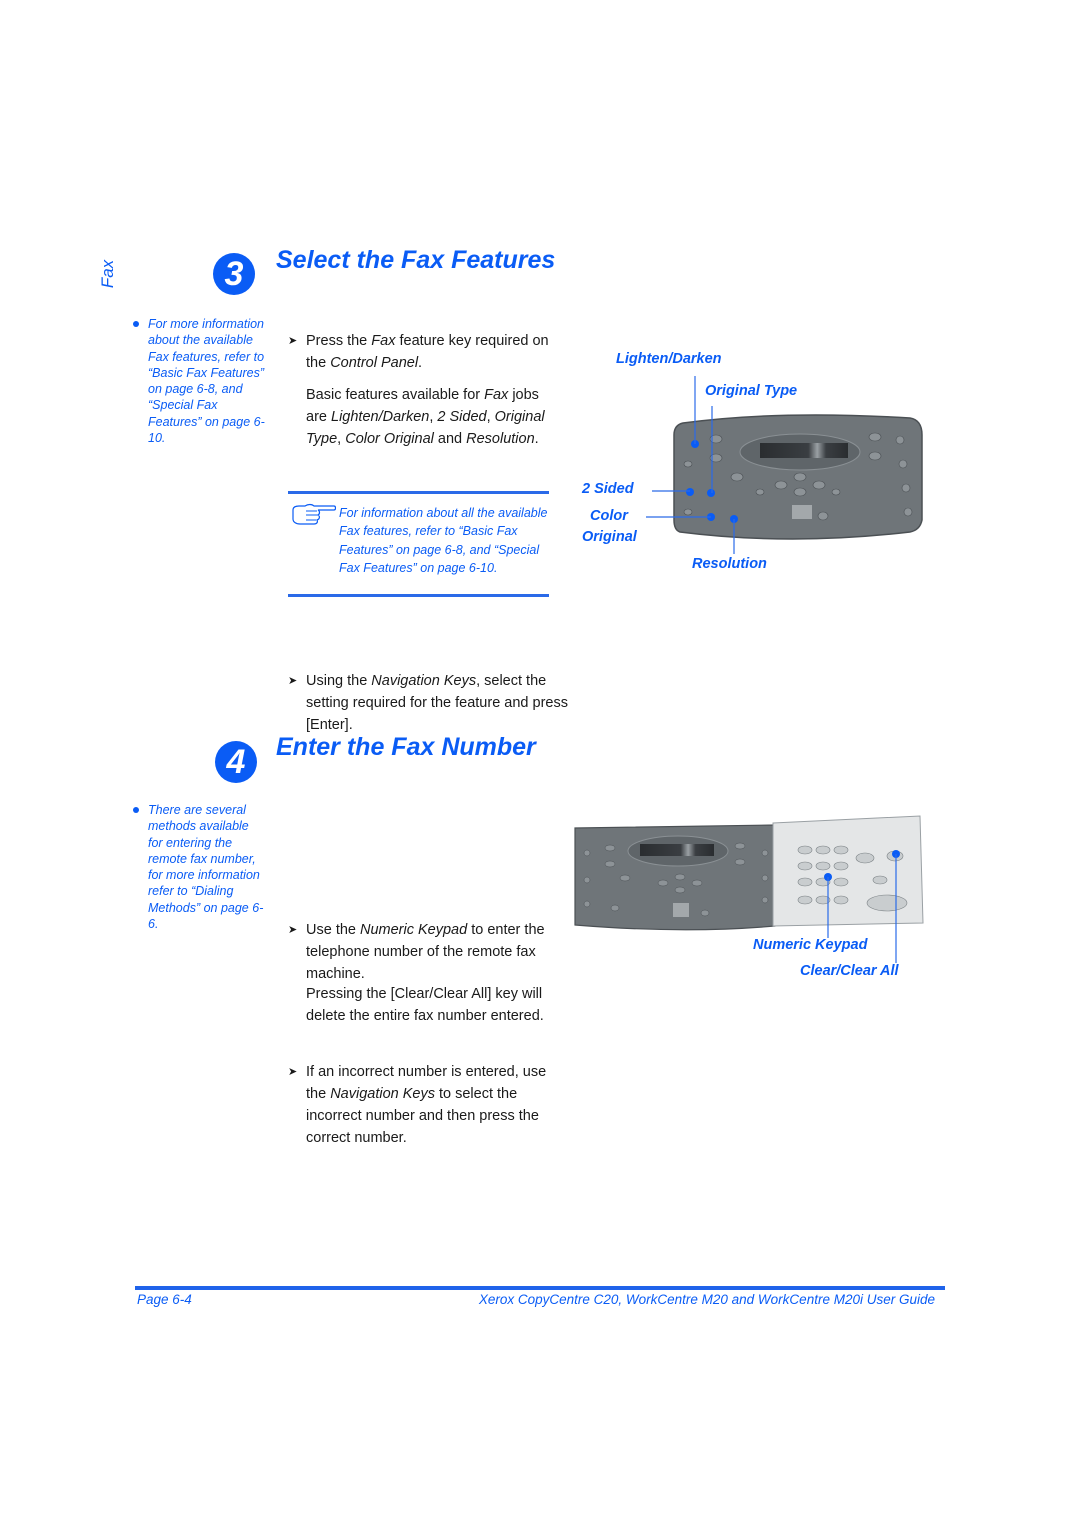 The image size is (1080, 1528). Describe the element at coordinates (164, 1299) in the screenshot. I see `footer-page-number: Page 6-4` at that location.